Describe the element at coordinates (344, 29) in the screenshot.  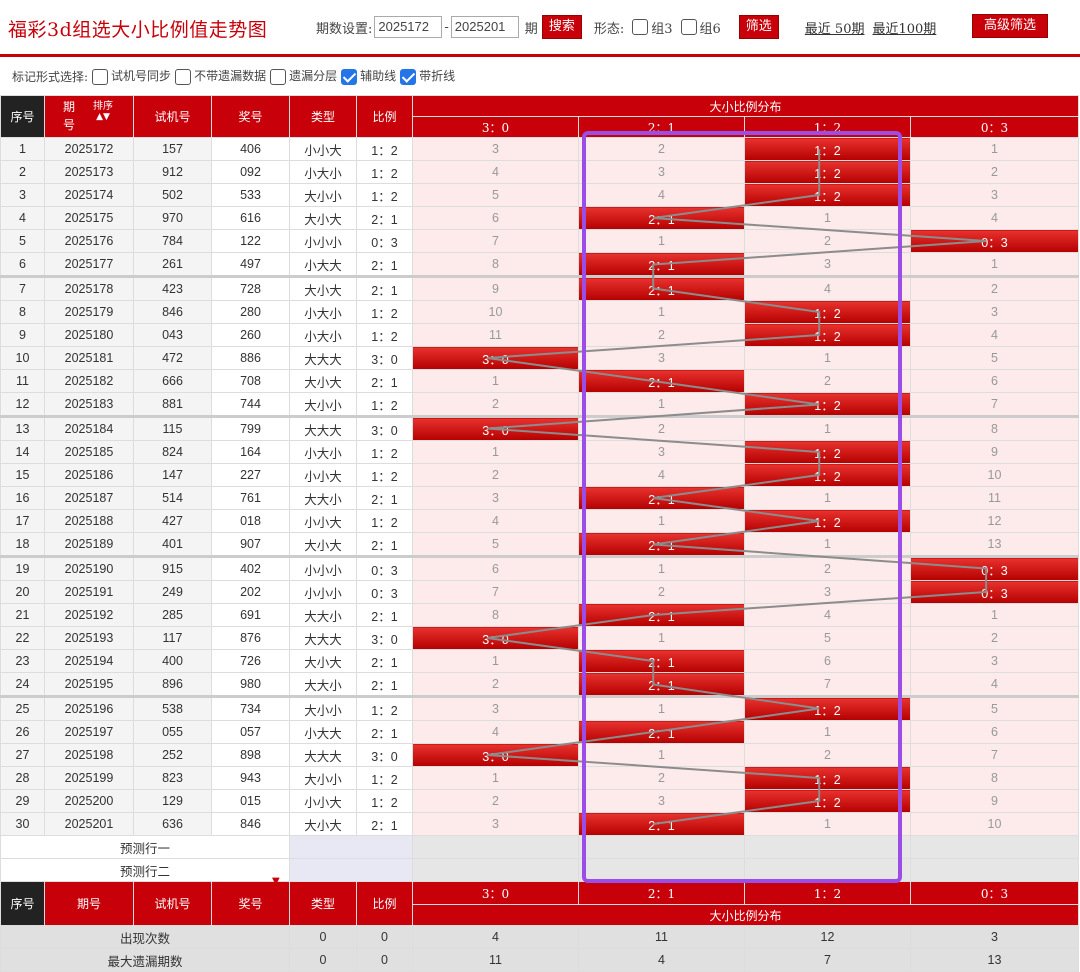
I see `period-label: 期数设置:` at that location.